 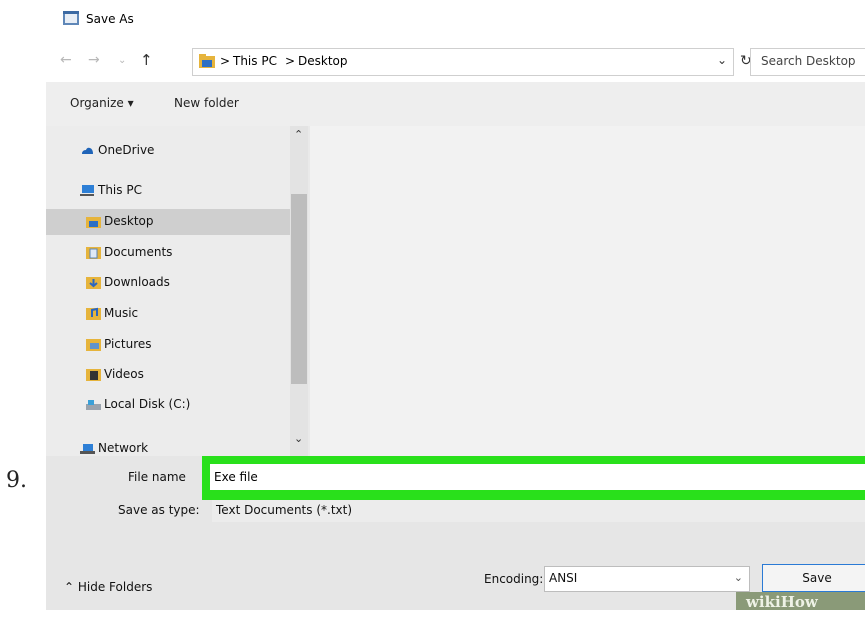 What do you see at coordinates (93, 375) in the screenshot?
I see `videos-icon` at bounding box center [93, 375].